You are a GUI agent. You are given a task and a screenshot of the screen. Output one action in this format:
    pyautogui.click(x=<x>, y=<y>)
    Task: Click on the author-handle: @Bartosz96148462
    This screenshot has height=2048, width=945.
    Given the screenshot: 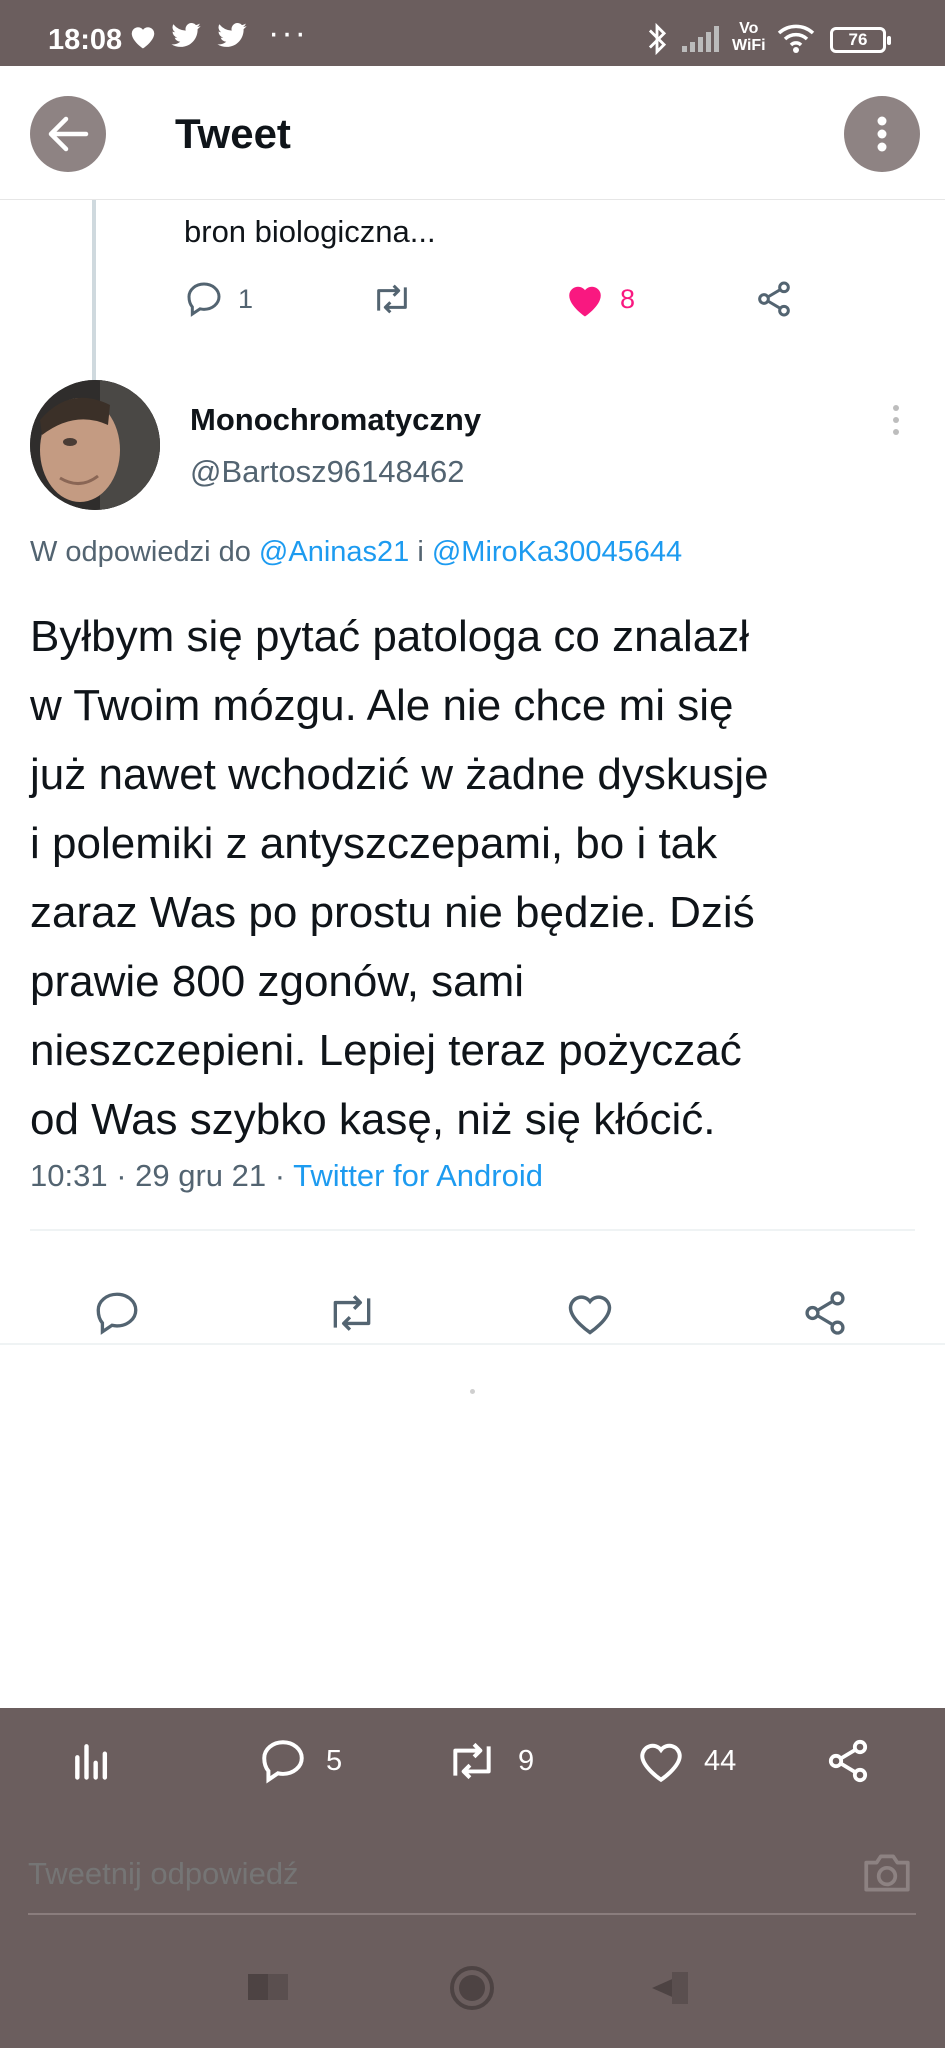 What is the action you would take?
    pyautogui.click(x=327, y=472)
    